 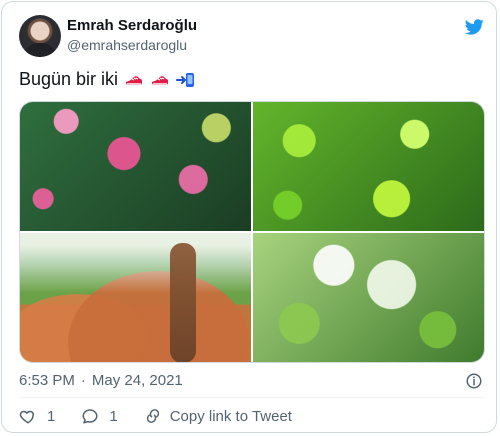 I want to click on info-icon, so click(x=474, y=381).